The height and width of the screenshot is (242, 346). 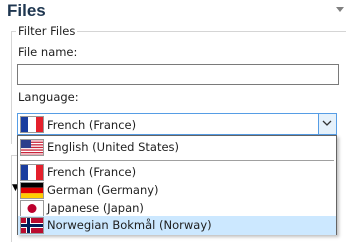 I want to click on filter-group-label: Filter Files, so click(x=47, y=31).